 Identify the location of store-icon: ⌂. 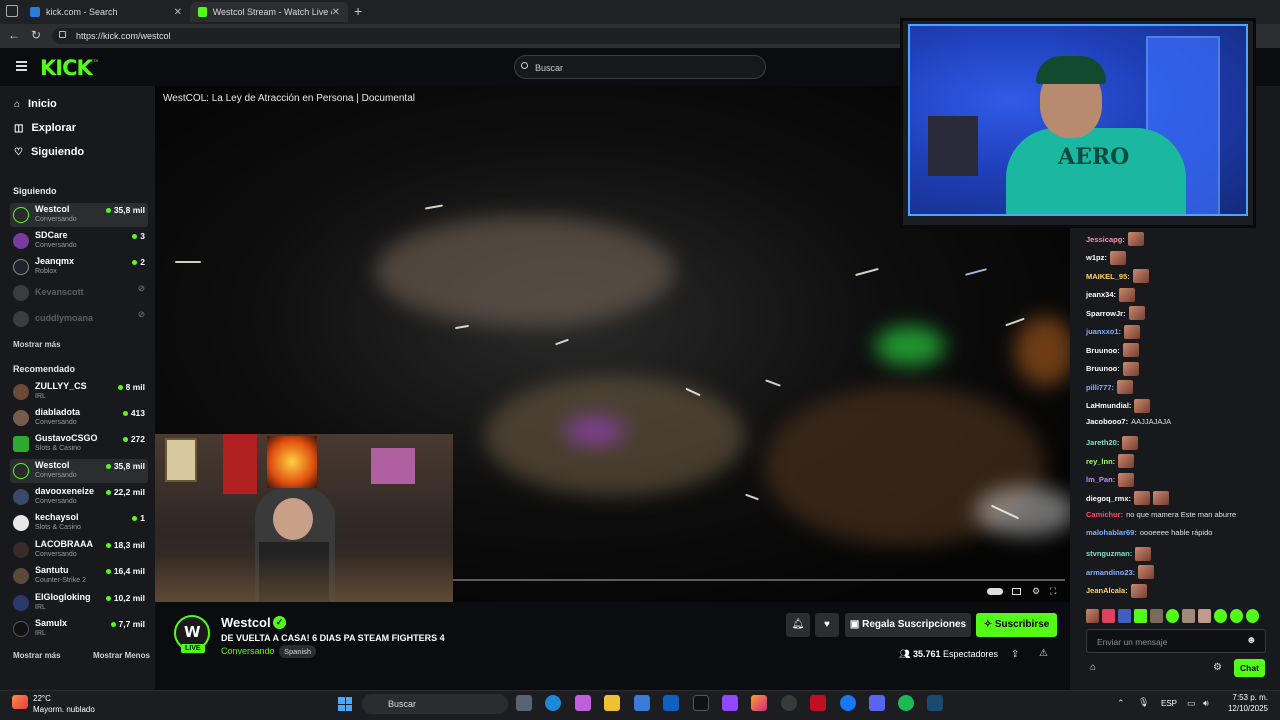
(1093, 667).